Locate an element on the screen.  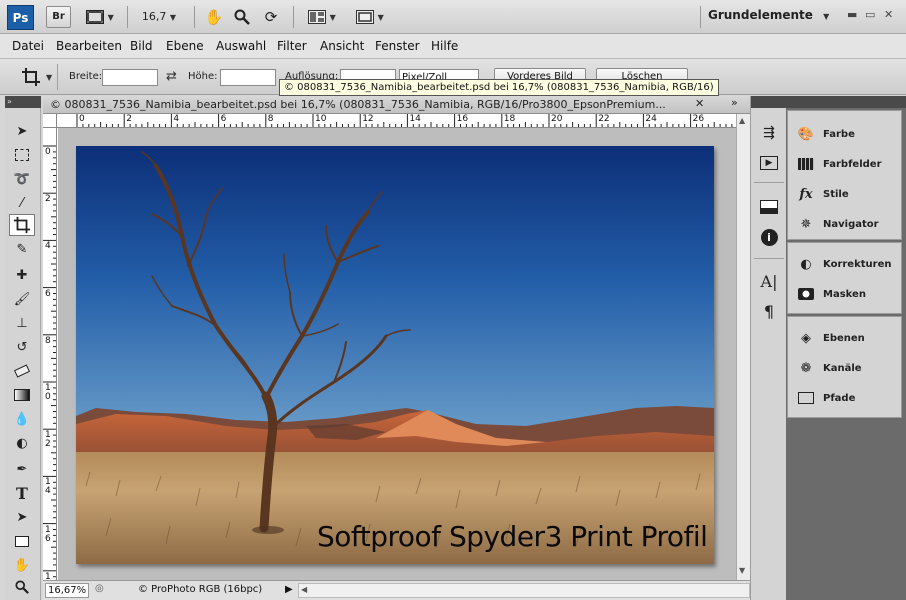
paragraph-panel-button: ¶ is located at coordinates (769, 311).